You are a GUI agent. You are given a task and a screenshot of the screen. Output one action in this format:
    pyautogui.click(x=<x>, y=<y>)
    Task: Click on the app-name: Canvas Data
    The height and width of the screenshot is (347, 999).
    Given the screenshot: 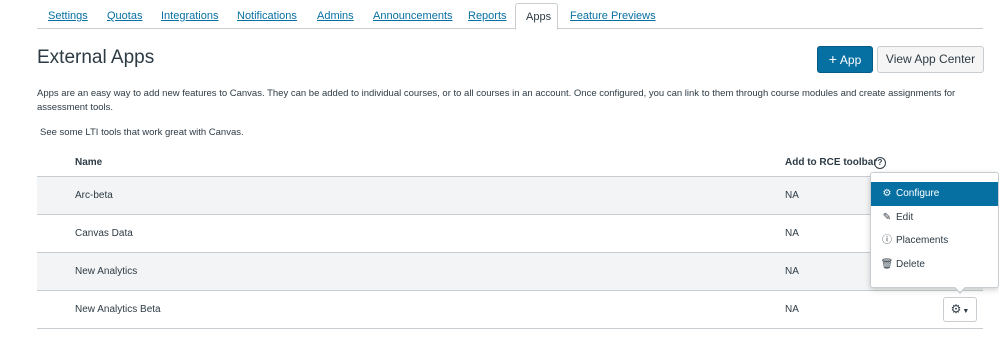 What is the action you would take?
    pyautogui.click(x=104, y=233)
    